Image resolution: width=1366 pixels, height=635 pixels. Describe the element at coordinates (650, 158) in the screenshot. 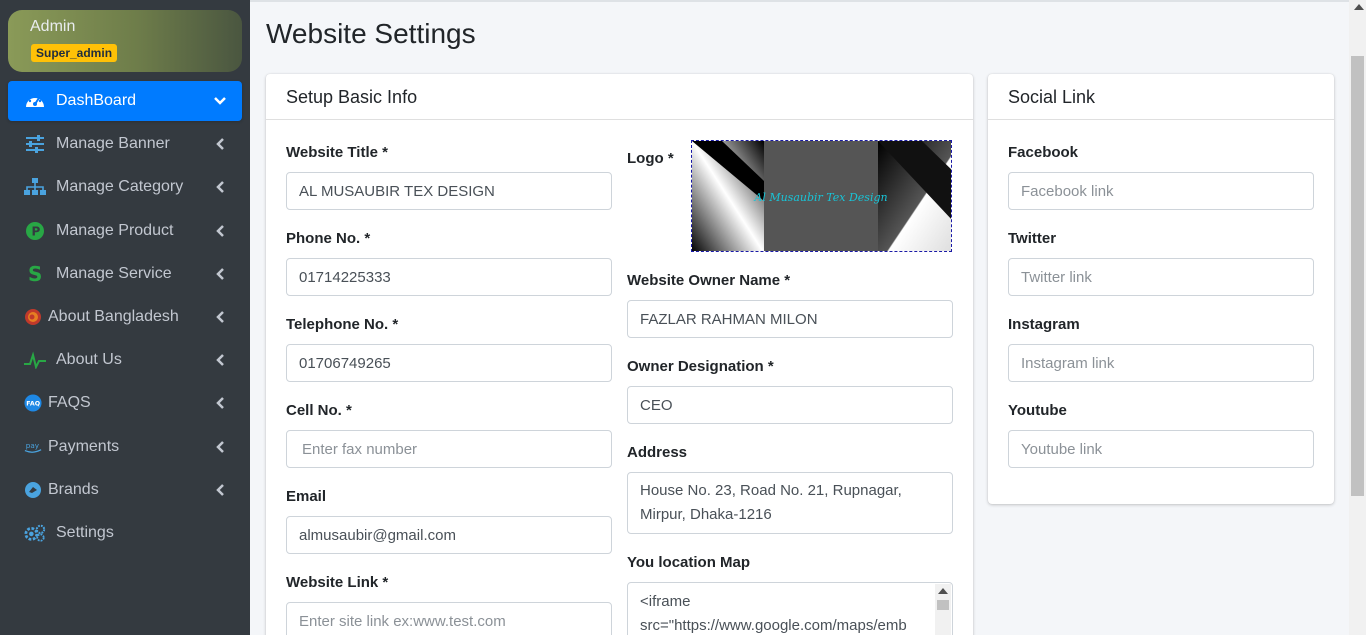

I see `logo-label: Logo *` at that location.